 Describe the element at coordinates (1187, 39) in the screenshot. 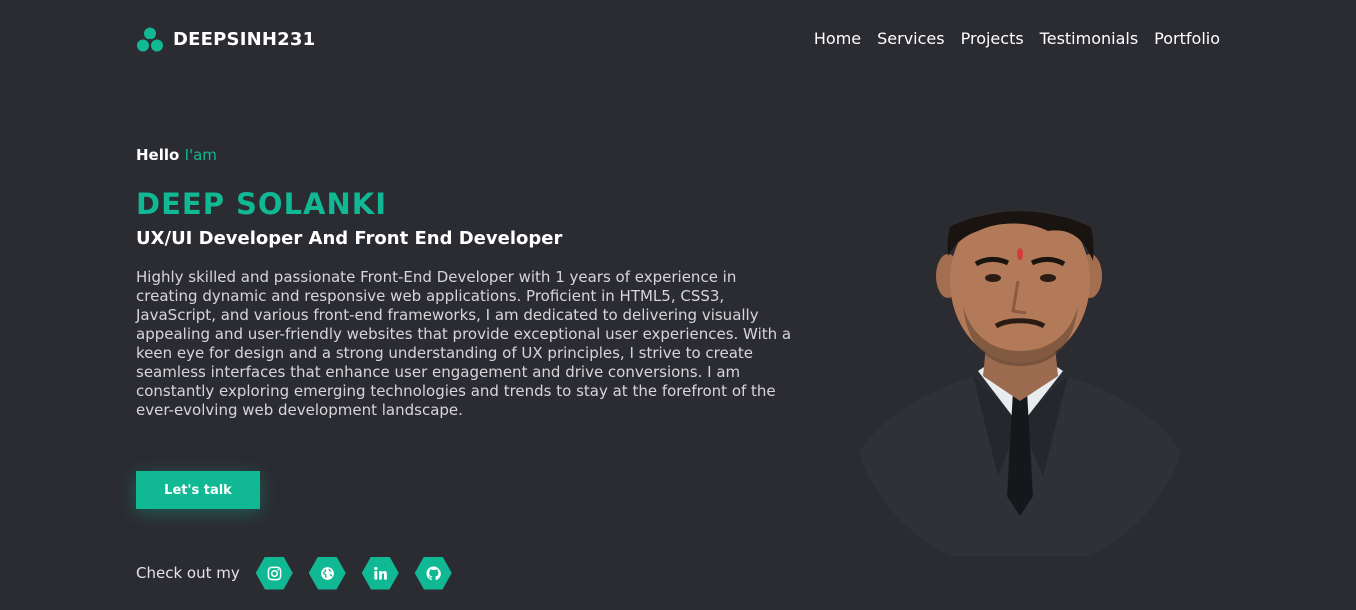

I see `nav-portfolio: Portfolio` at that location.